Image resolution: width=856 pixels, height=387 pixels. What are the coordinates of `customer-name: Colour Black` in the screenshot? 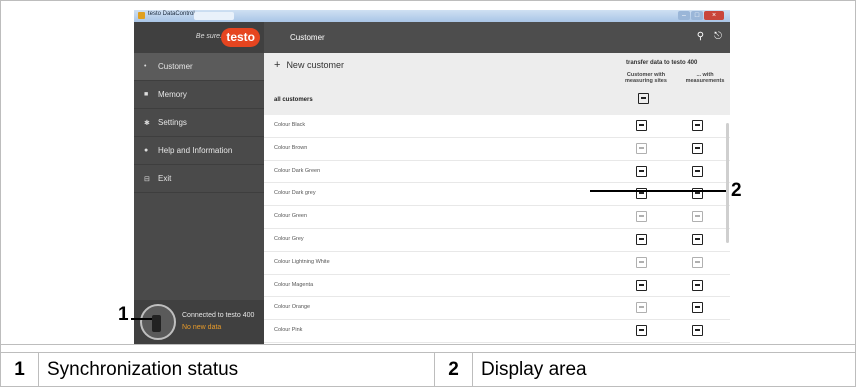 It's located at (290, 125).